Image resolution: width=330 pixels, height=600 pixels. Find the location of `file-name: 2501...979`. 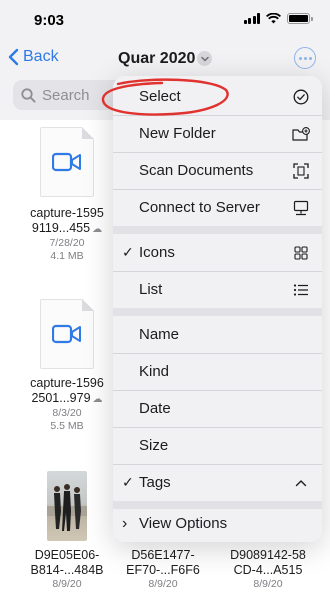

file-name: 2501...979 is located at coordinates (61, 398).